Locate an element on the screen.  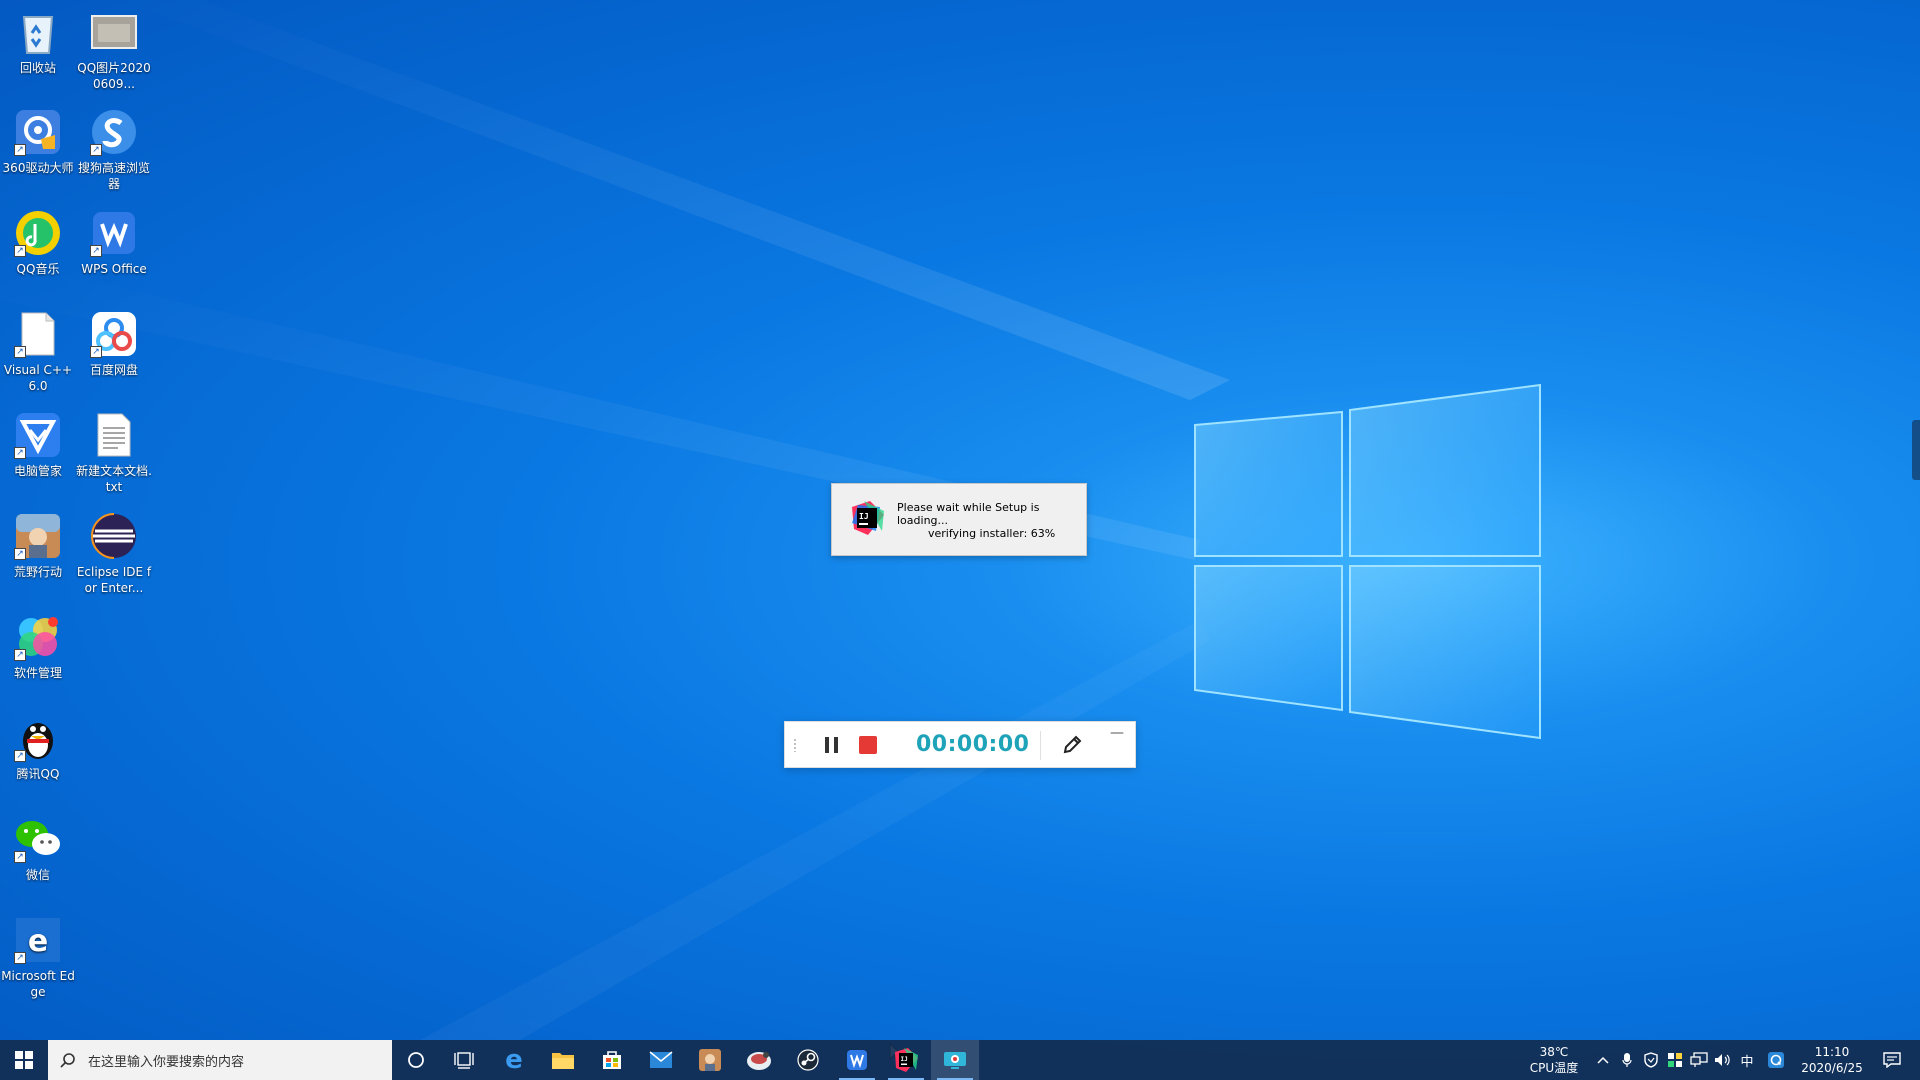
edge-icon: e is located at coordinates (514, 1060).